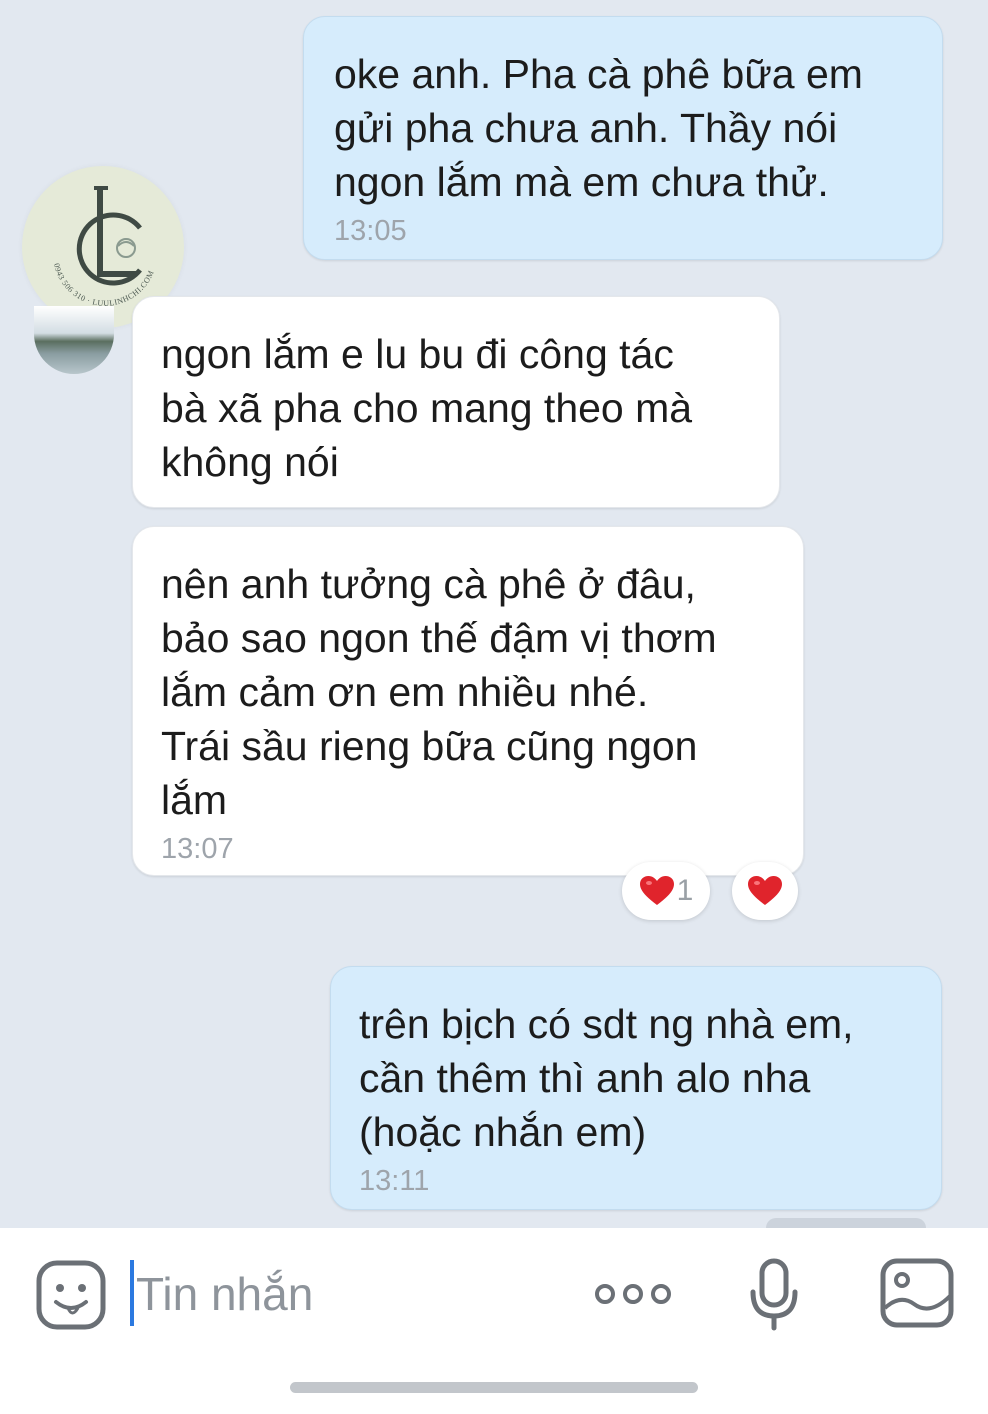 The image size is (988, 1414). I want to click on message-input: Tin nhắn, so click(224, 1294).